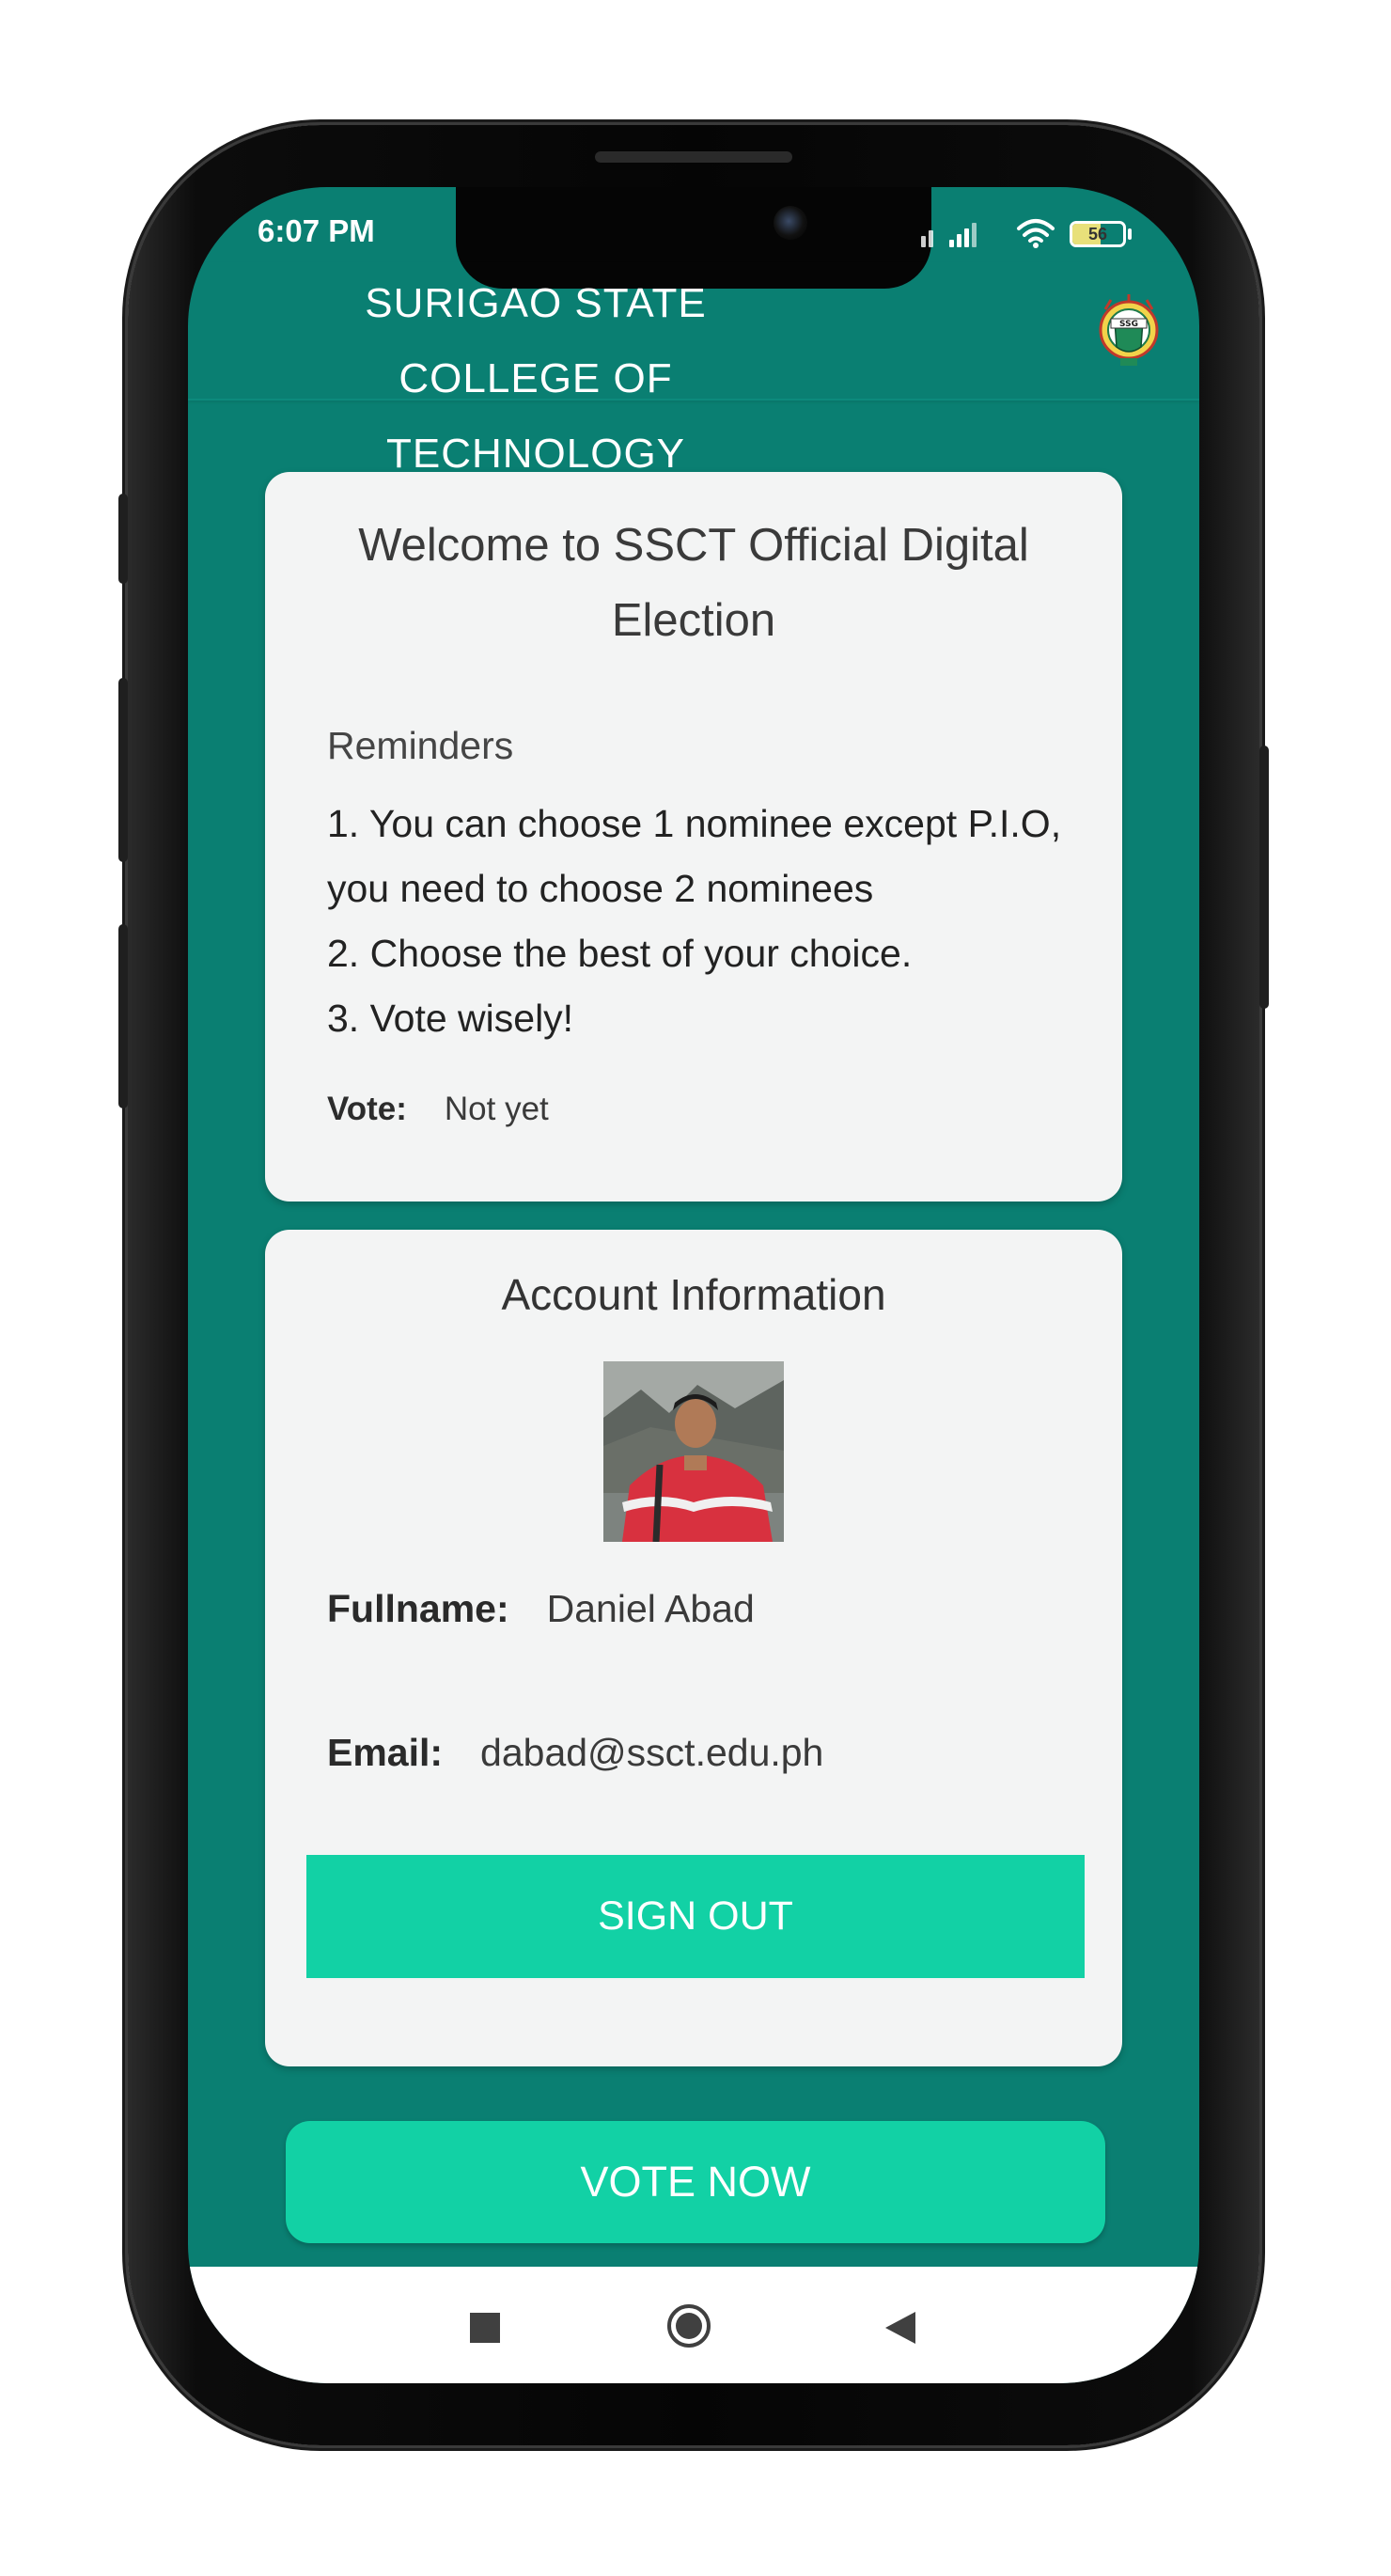 This screenshot has height=2576, width=1391. What do you see at coordinates (696, 2182) in the screenshot?
I see `vote-now-button: VOTE NOW` at bounding box center [696, 2182].